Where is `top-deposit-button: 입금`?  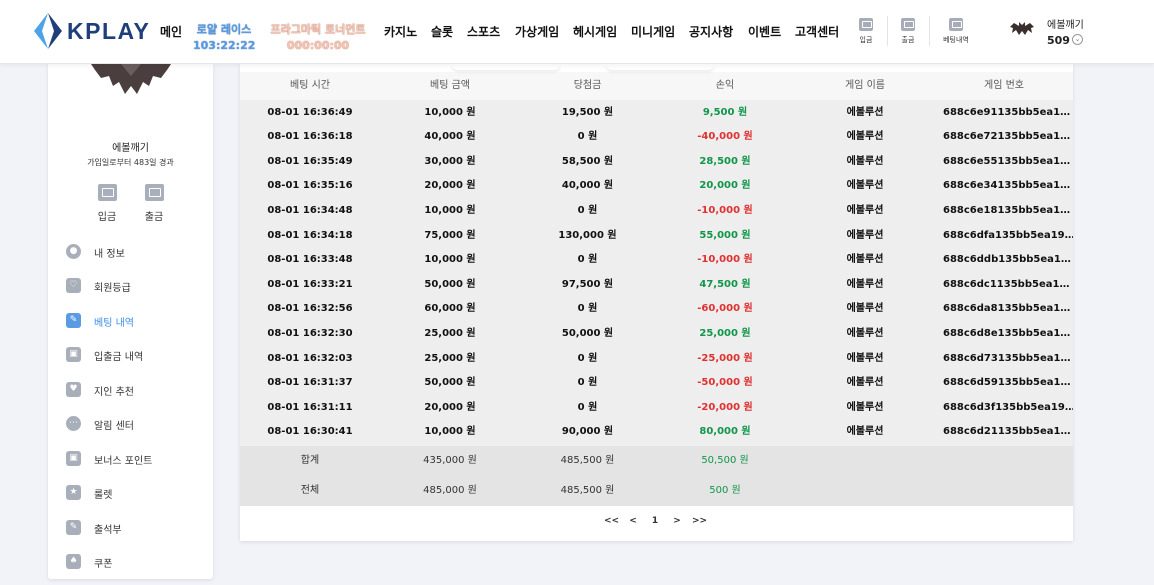 top-deposit-button: 입금 is located at coordinates (866, 31).